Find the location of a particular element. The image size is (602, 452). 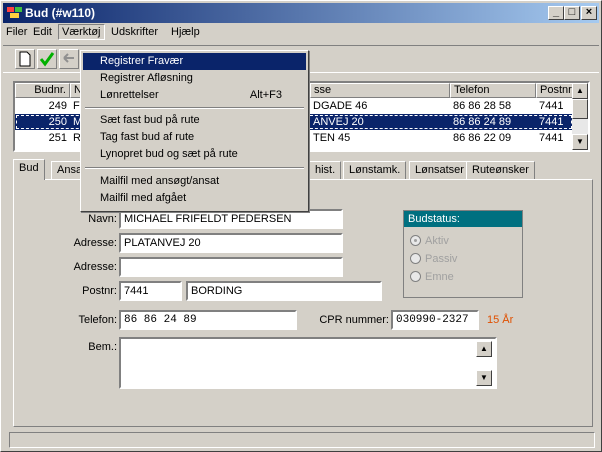

save-button is located at coordinates (47, 59).